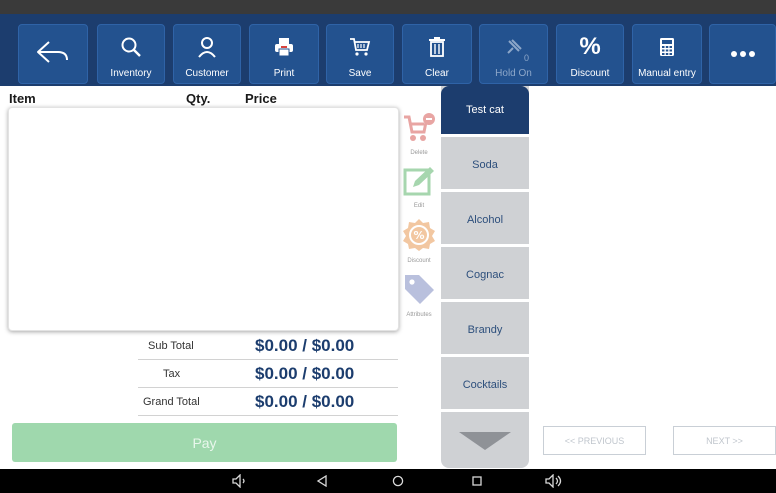  What do you see at coordinates (172, 374) in the screenshot?
I see `tax-label: Tax` at bounding box center [172, 374].